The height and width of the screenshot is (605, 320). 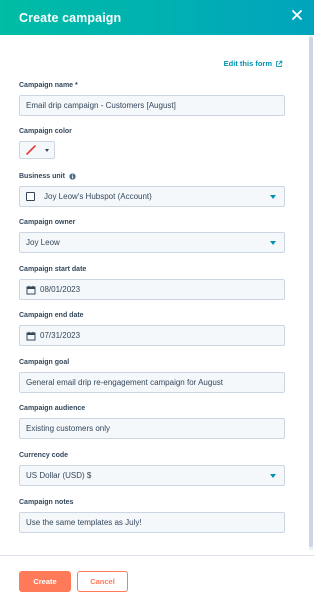 I want to click on scrollbar-thumb, so click(x=311, y=292).